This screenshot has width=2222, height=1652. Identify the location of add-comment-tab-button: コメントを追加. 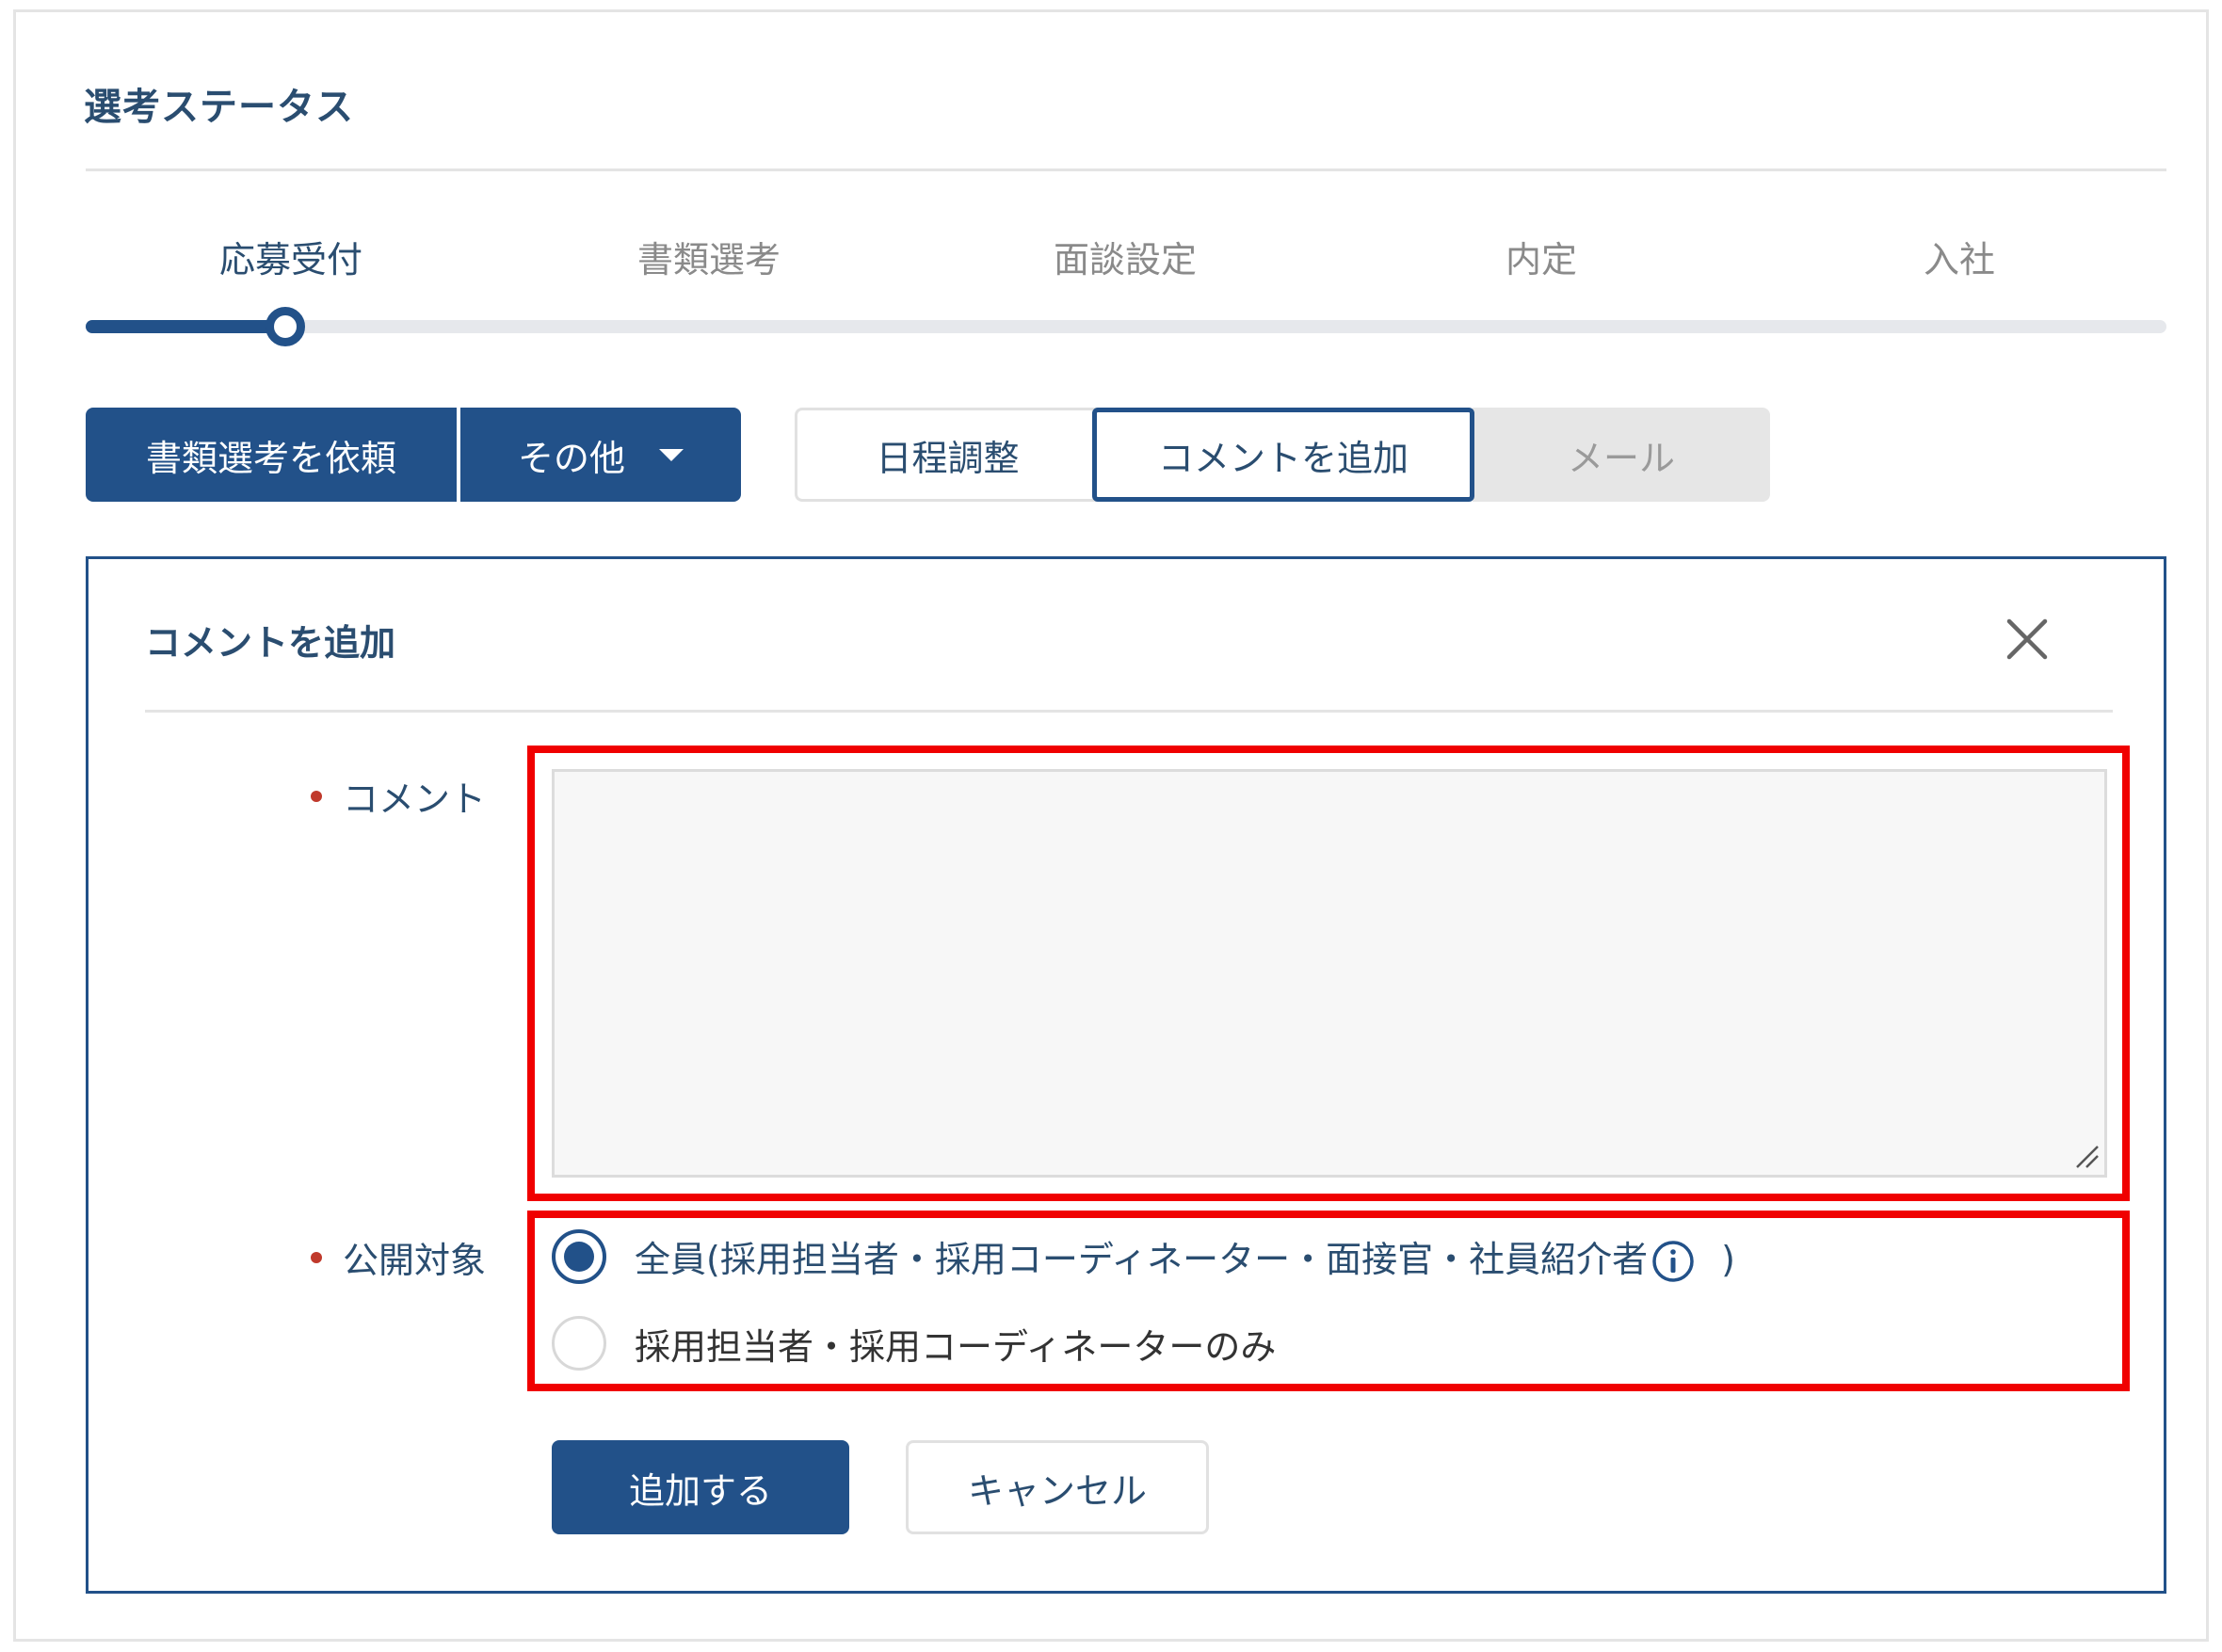
(1283, 455).